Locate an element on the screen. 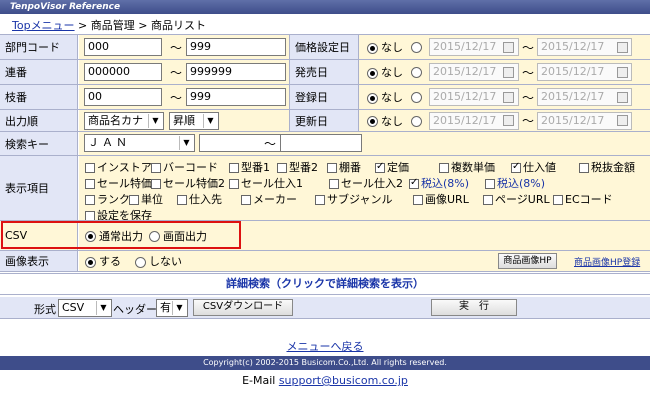  sort-field-select: 商品名カナ ▼ is located at coordinates (124, 121).